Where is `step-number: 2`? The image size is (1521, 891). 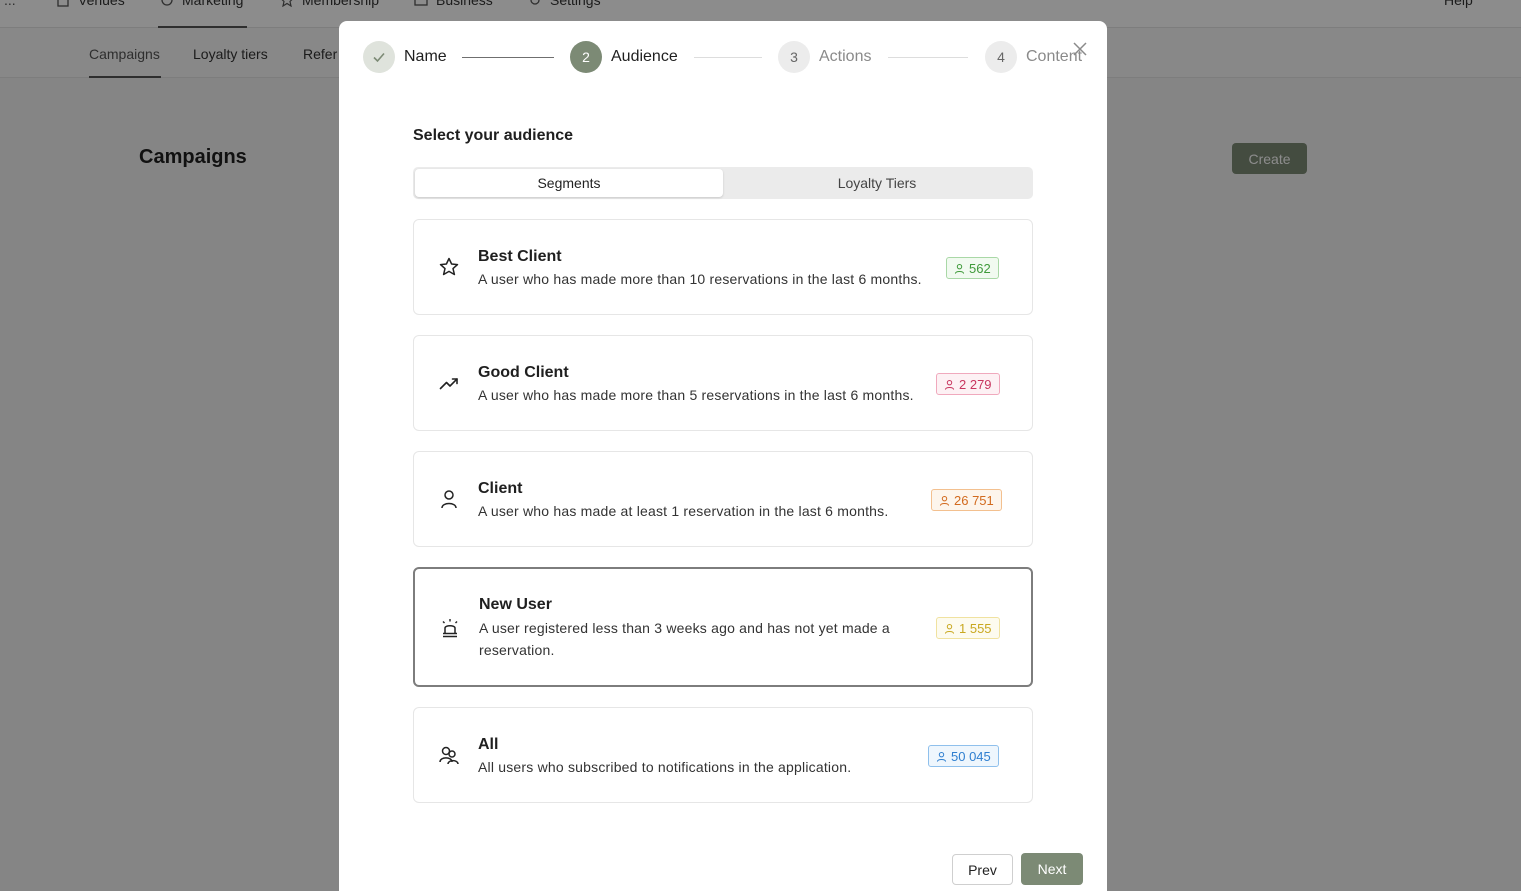
step-number: 2 is located at coordinates (586, 57).